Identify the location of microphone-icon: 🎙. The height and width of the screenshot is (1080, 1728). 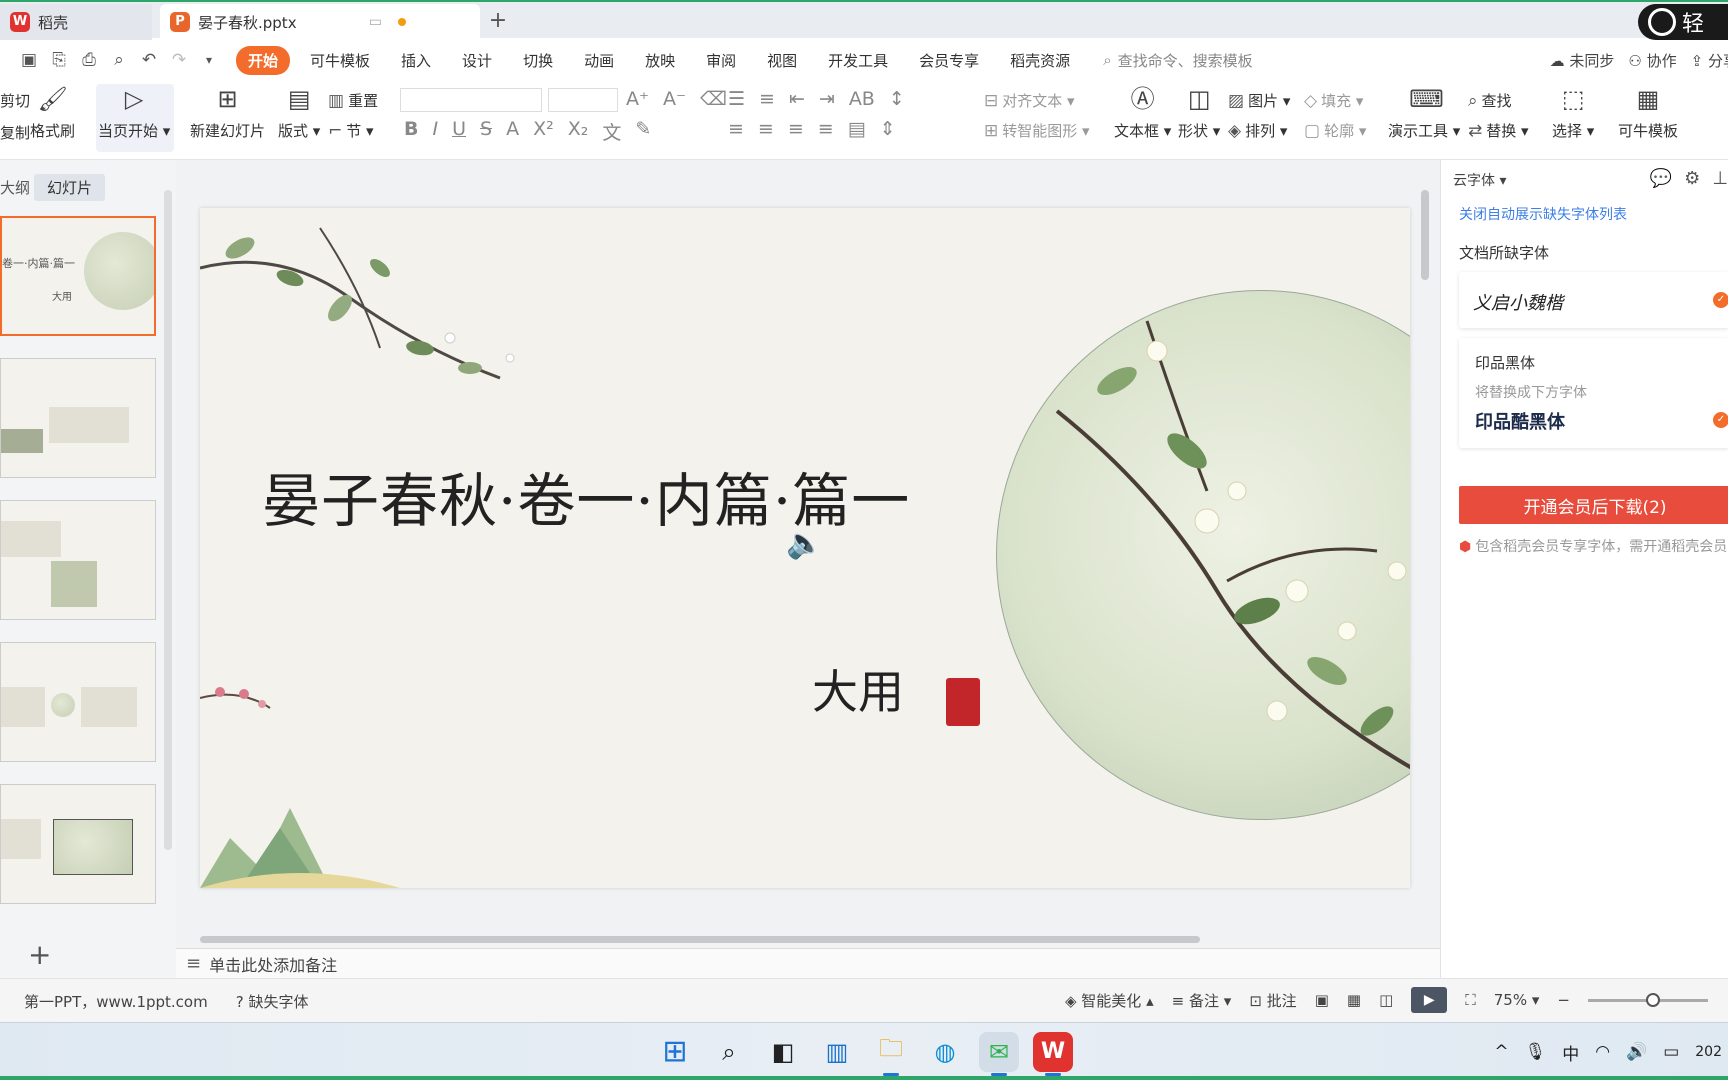
(1536, 1052).